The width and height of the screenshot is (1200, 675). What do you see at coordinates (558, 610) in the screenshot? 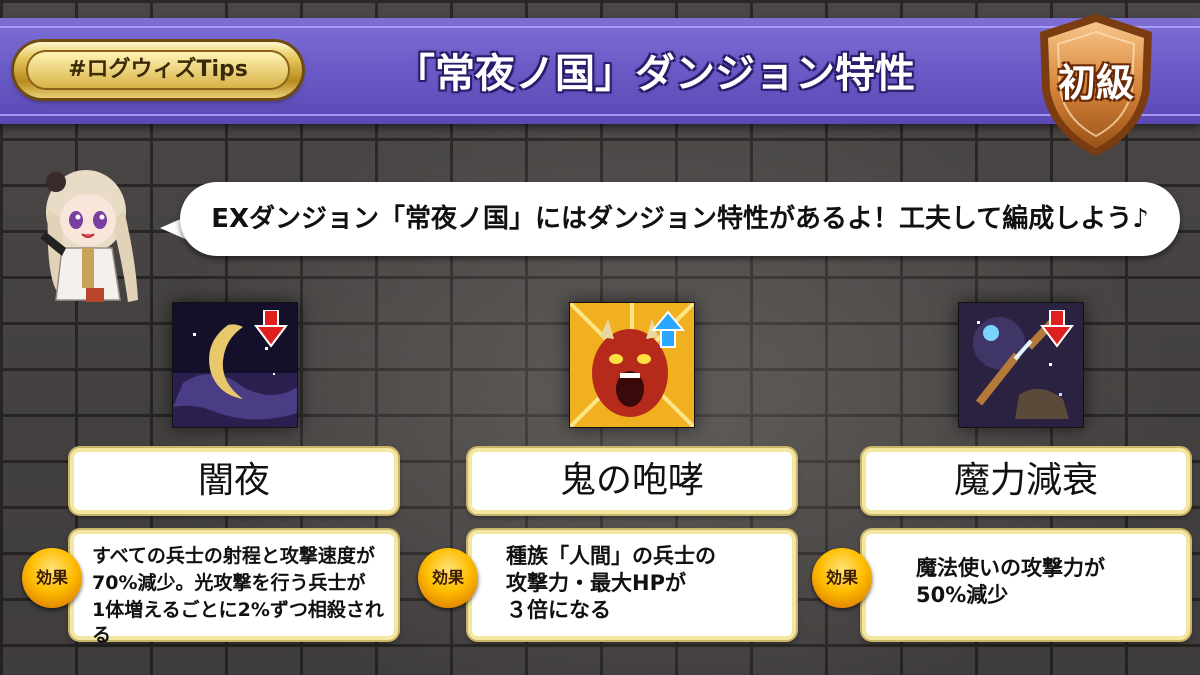
I see `trait-effect-line: ３倍になる` at bounding box center [558, 610].